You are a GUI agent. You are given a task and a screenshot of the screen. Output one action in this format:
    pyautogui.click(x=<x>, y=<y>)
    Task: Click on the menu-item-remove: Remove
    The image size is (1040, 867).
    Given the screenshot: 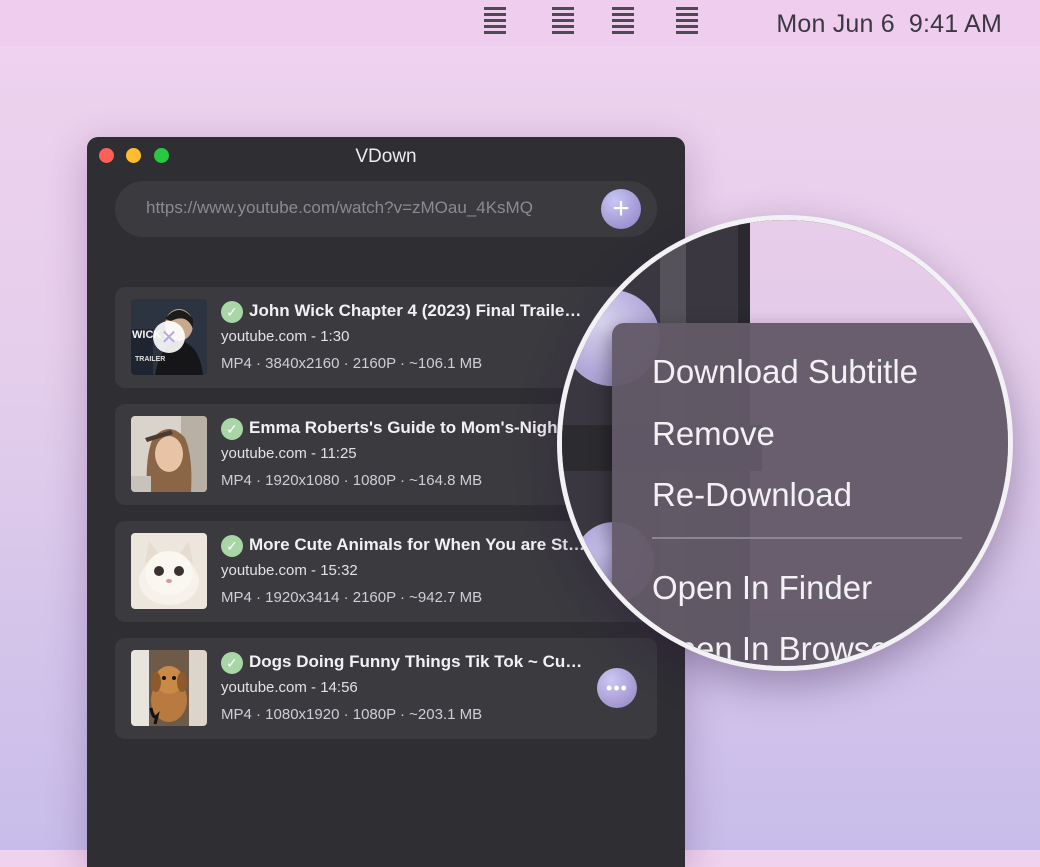 What is the action you would take?
    pyautogui.click(x=713, y=434)
    